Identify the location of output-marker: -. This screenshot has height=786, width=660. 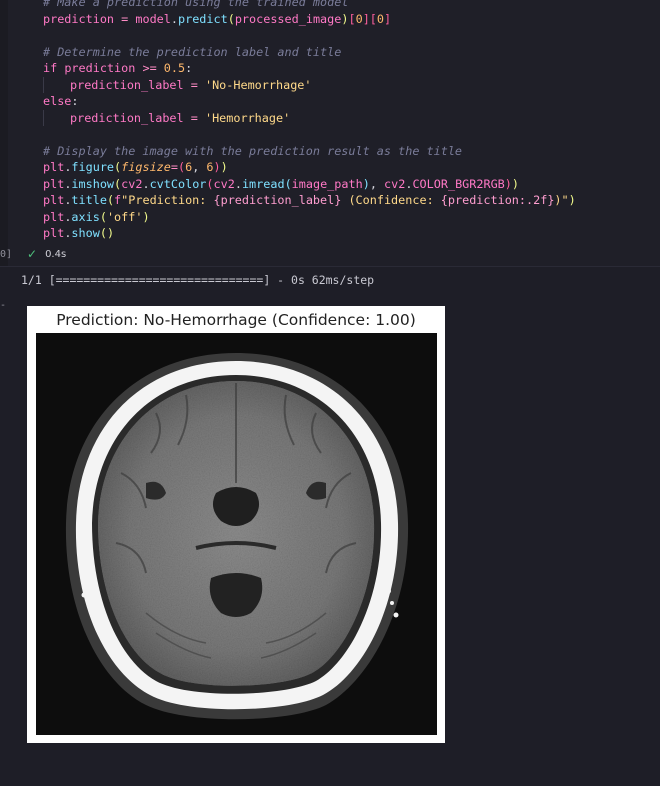
(3, 305).